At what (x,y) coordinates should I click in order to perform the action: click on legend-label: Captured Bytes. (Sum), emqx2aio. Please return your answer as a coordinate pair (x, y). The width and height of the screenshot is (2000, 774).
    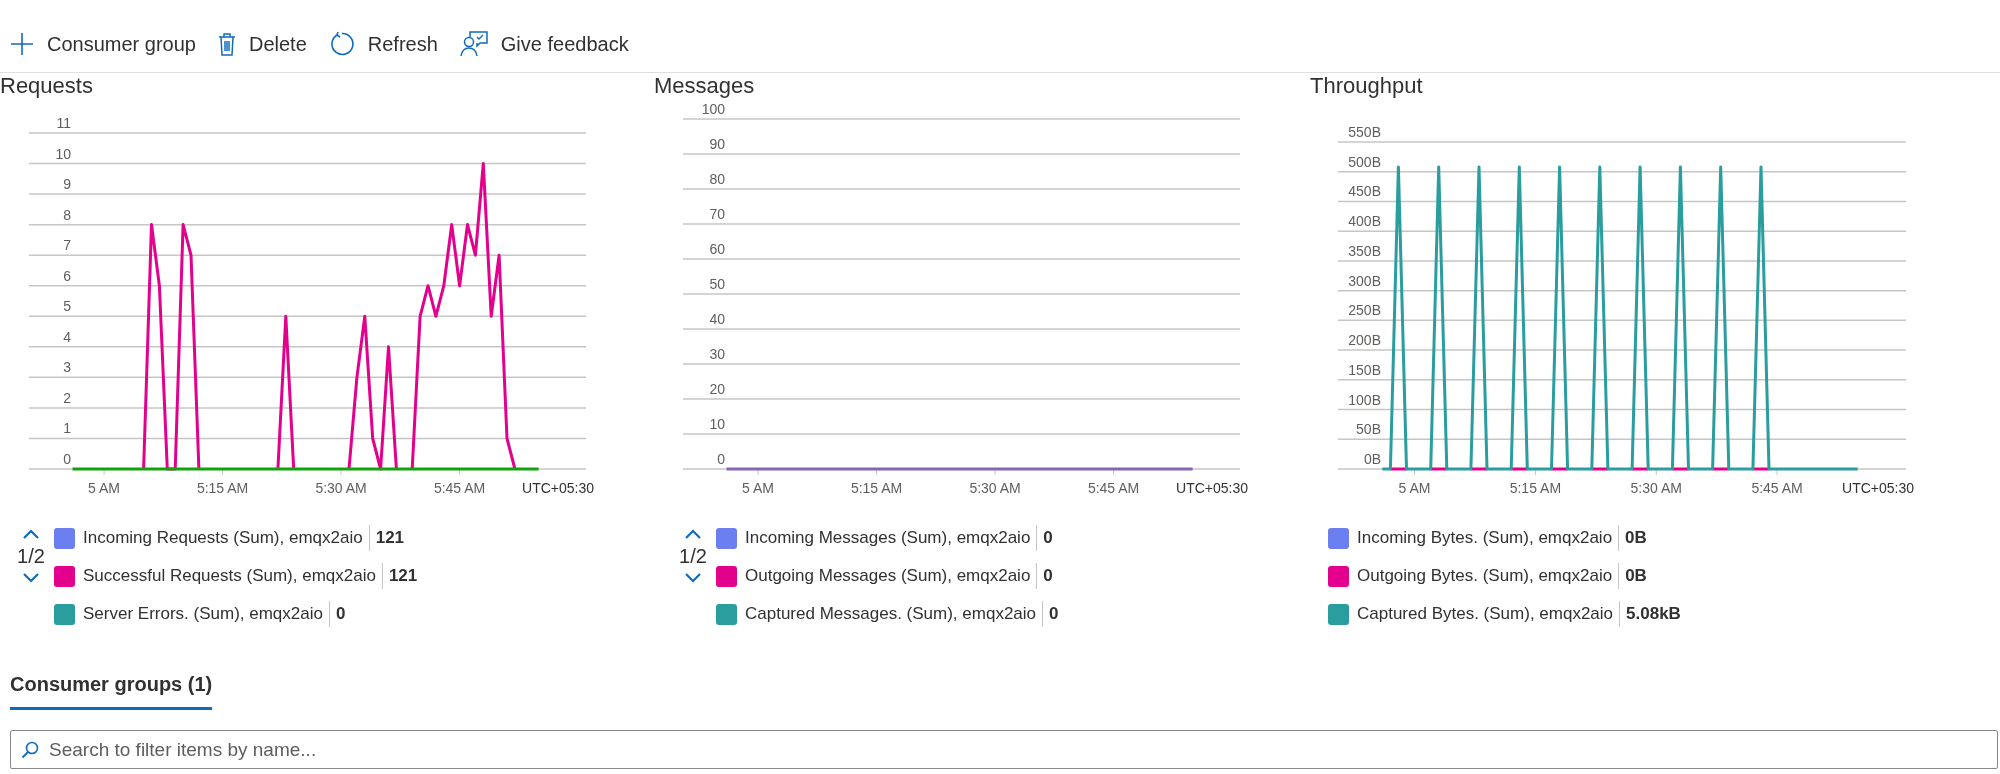
    Looking at the image, I should click on (1489, 614).